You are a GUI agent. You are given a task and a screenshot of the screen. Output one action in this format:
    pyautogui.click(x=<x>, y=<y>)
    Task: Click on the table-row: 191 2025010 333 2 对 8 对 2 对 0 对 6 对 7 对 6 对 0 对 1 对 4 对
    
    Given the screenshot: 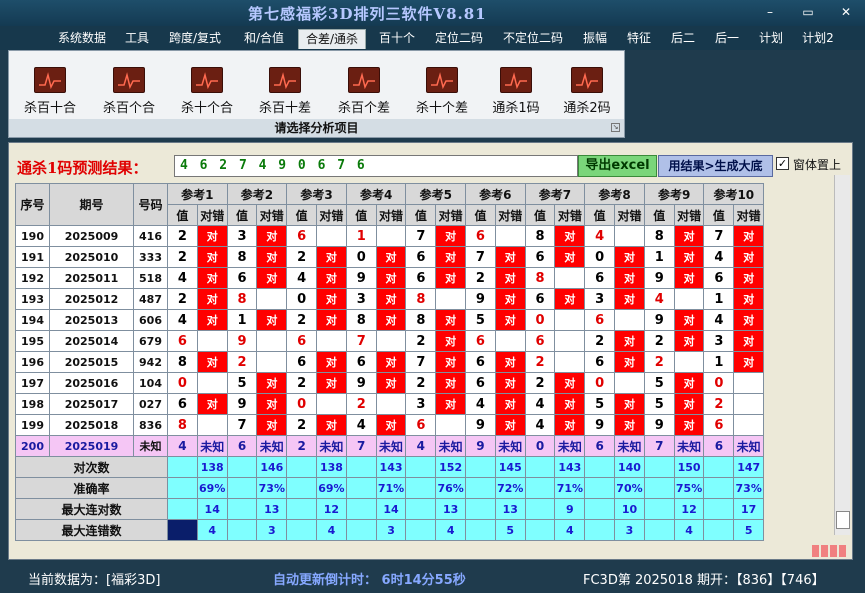 What is the action you would take?
    pyautogui.click(x=390, y=257)
    